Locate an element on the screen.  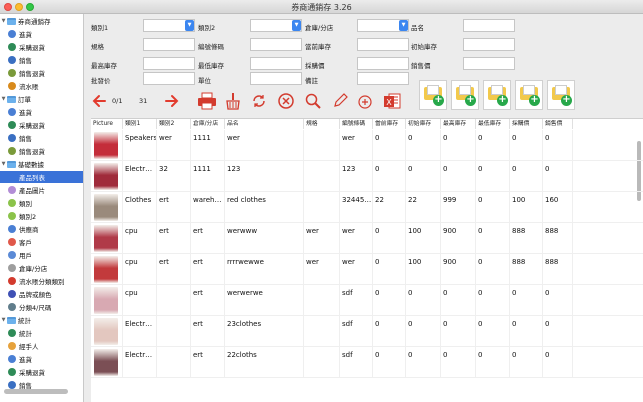
sidebar-item: 供應商 is located at coordinates (41, 229).